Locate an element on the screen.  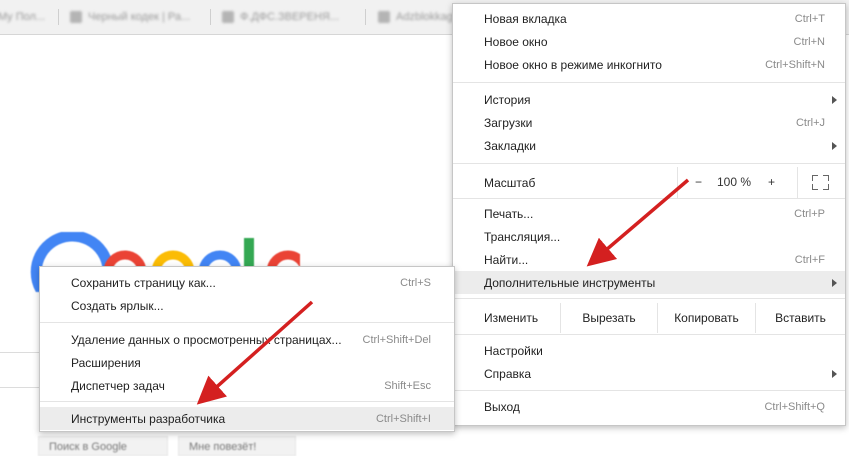
edit-row: Изменить Вырезать Копировать Вставить is located at coordinates (649, 318).